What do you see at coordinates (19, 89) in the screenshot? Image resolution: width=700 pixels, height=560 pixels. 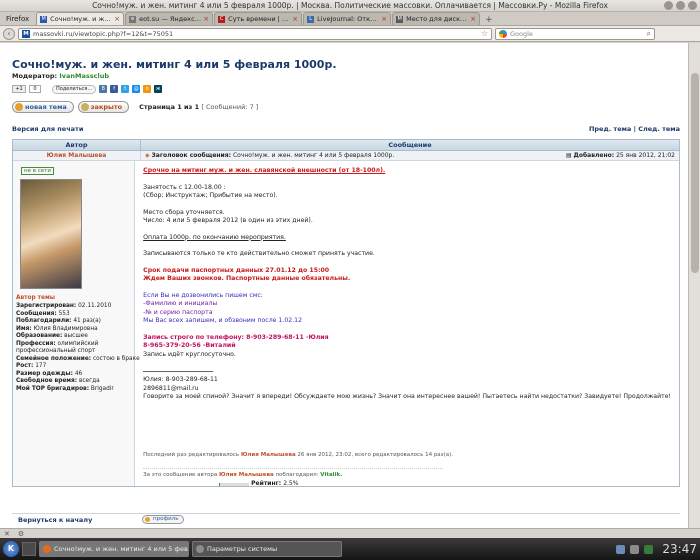 I see `google-plus-button: +1` at bounding box center [19, 89].